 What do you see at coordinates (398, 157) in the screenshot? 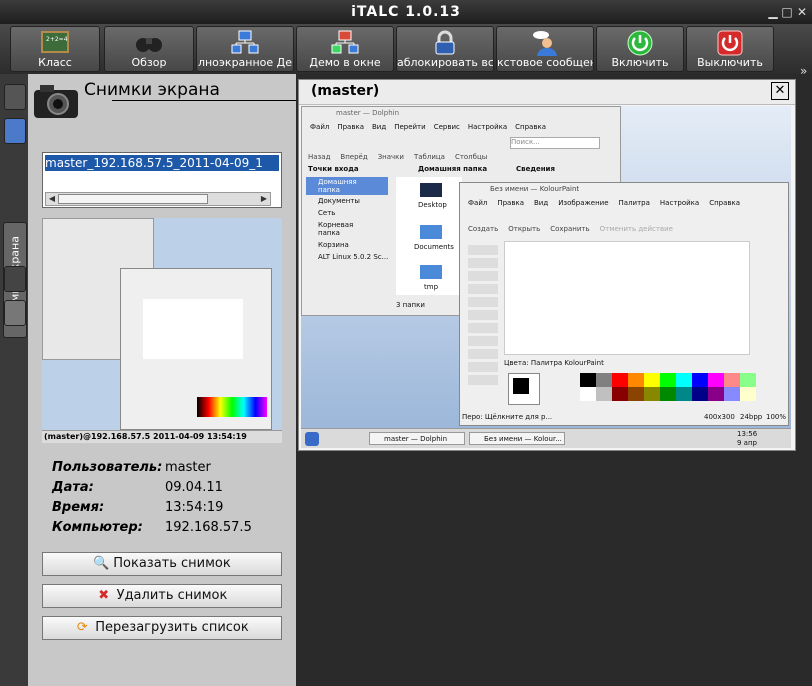
I see `dolphin-toolbar: Назад Вперёд Значки Таблица Столбцы` at bounding box center [398, 157].